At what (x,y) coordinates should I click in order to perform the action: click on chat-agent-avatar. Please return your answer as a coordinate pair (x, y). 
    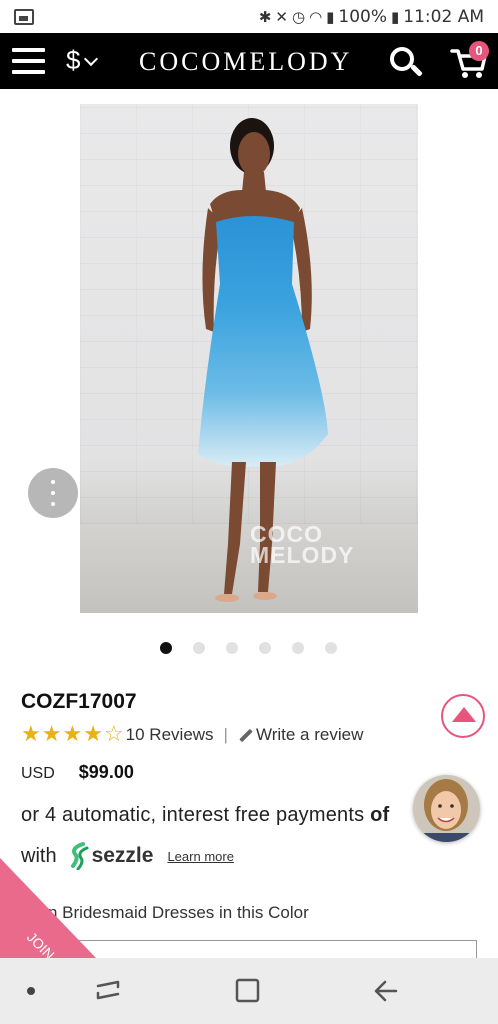
    Looking at the image, I should click on (446, 808).